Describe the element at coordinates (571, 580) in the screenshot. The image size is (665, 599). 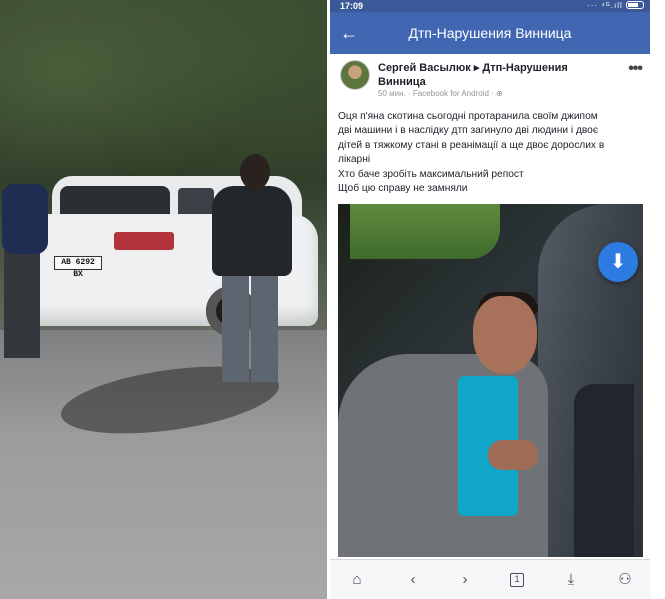
I see `download-icon: ⤓` at that location.